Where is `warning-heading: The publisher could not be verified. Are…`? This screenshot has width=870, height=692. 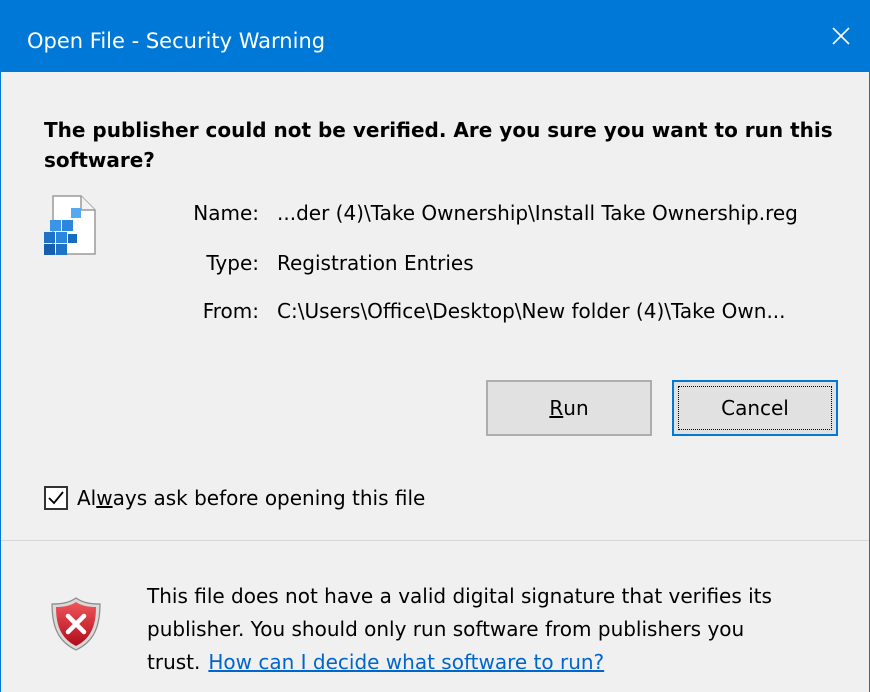 warning-heading: The publisher could not be verified. Are… is located at coordinates (438, 145).